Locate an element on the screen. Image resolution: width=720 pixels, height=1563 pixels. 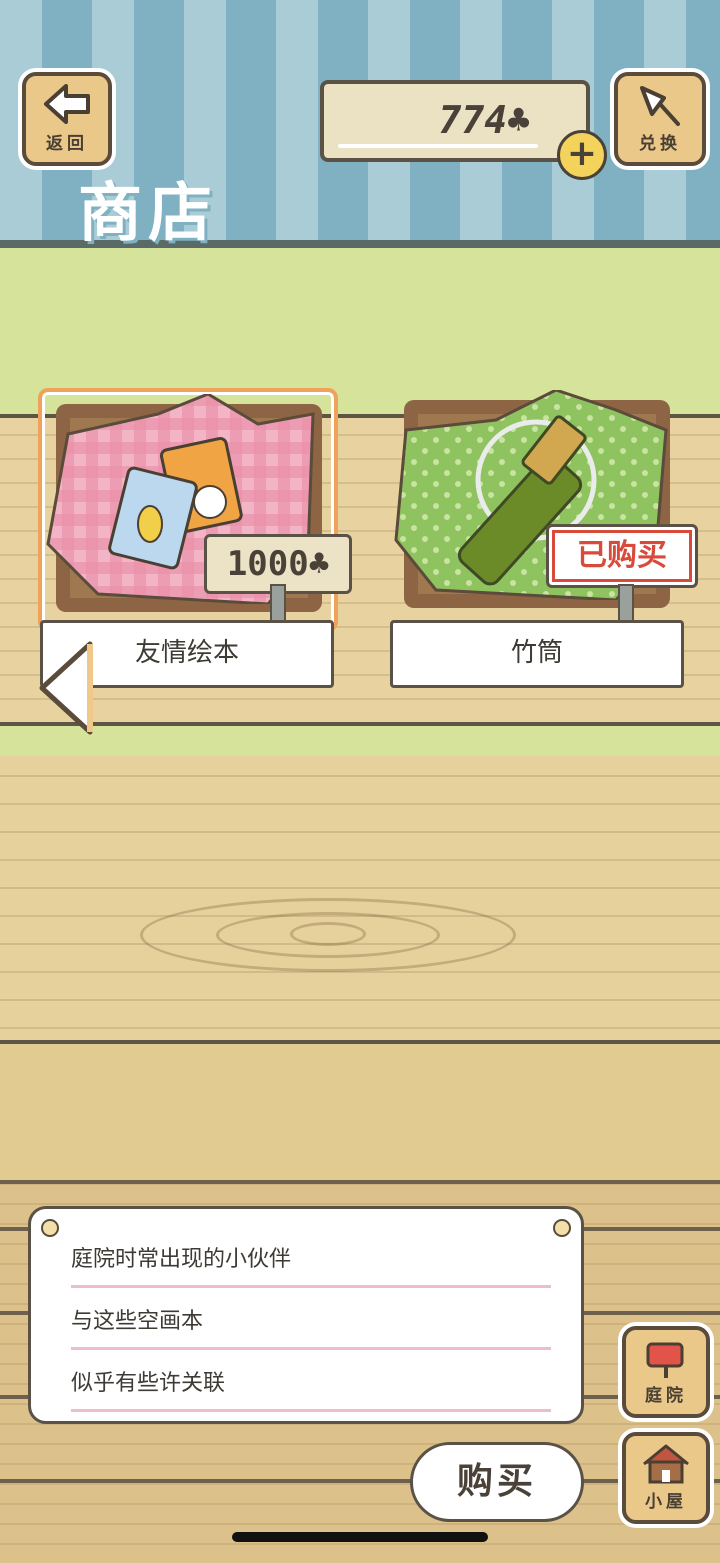
exchange-button: 兑换 is located at coordinates (660, 119).